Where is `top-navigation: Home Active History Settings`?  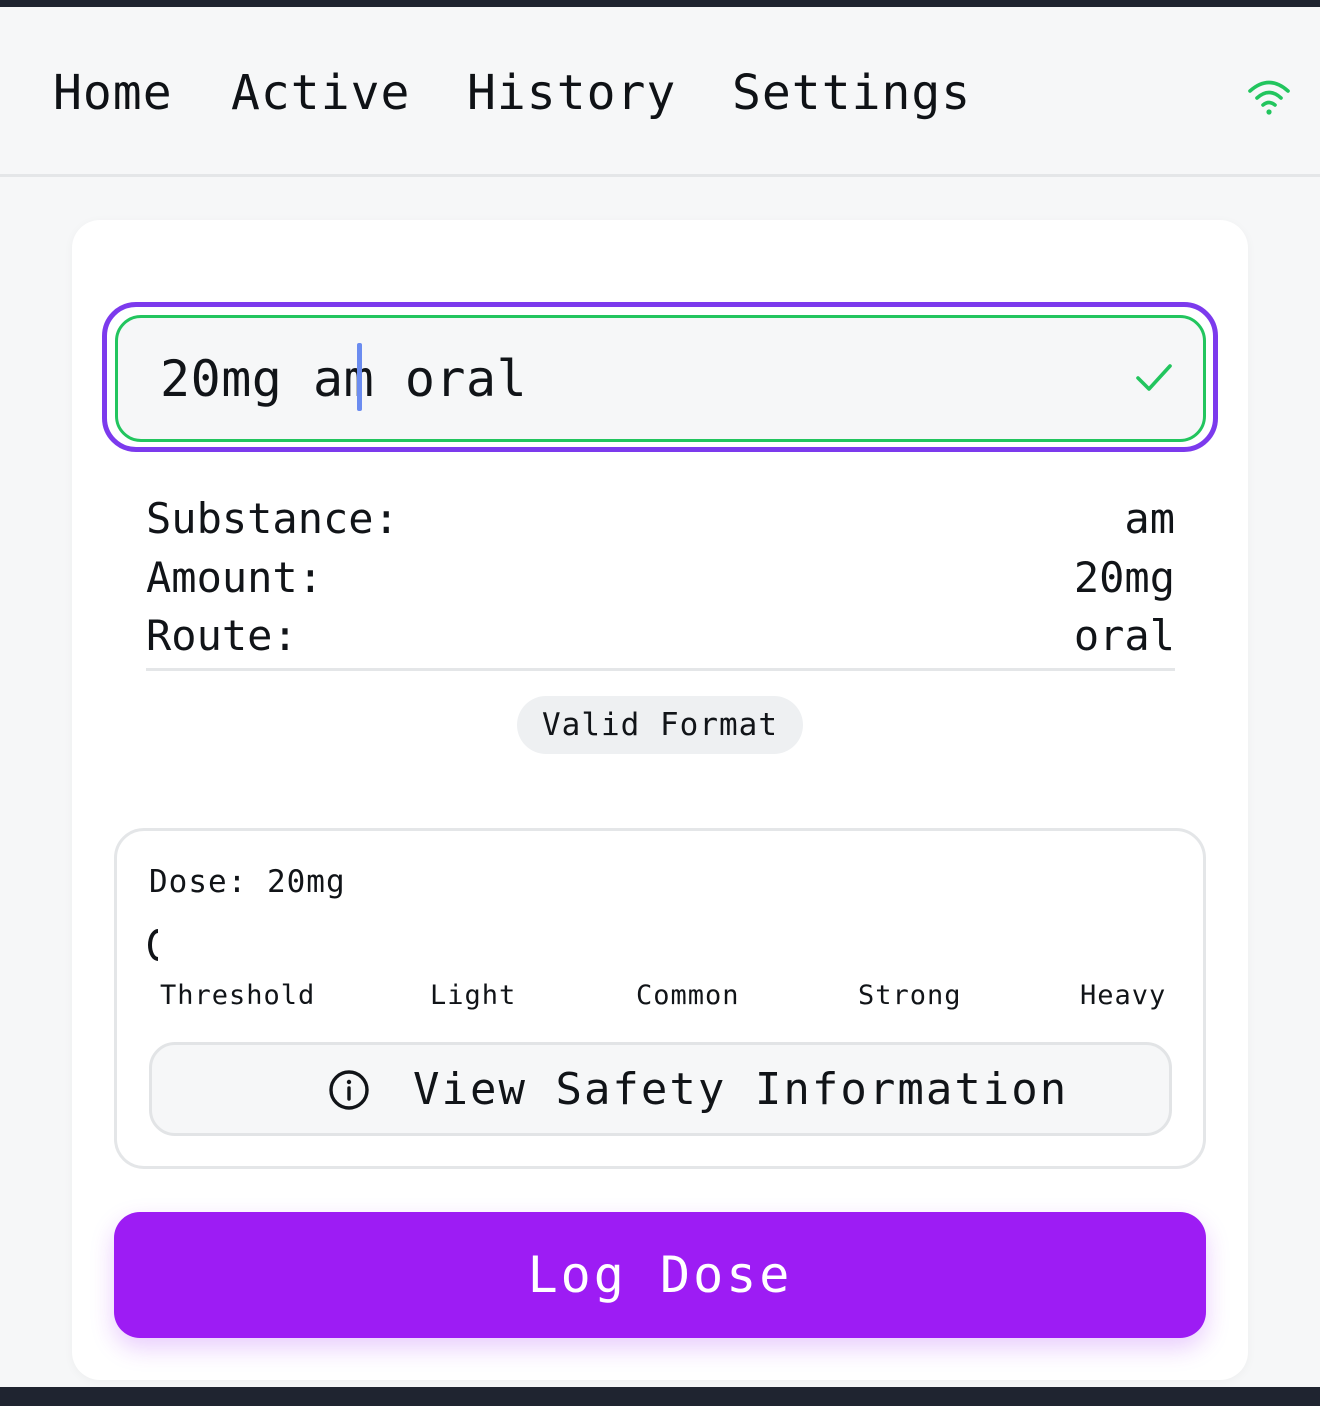
top-navigation: Home Active History Settings is located at coordinates (660, 92).